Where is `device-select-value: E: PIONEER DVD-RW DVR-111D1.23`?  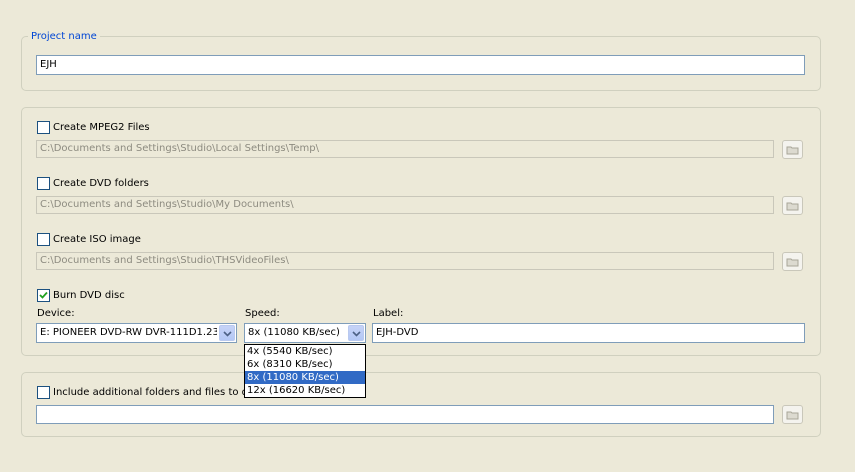 device-select-value: E: PIONEER DVD-RW DVR-111D1.23 is located at coordinates (128, 332).